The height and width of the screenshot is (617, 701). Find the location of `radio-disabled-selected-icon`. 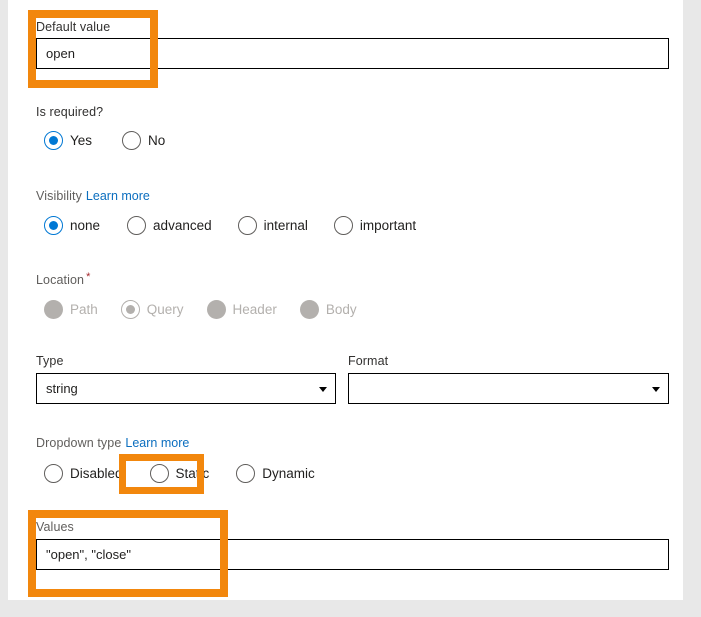

radio-disabled-selected-icon is located at coordinates (130, 309).